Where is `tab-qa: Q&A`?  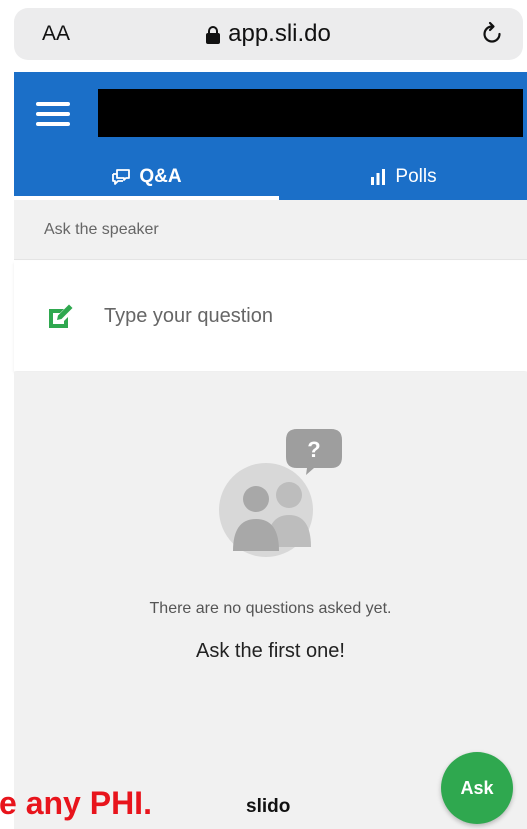
tab-qa: Q&A is located at coordinates (146, 177).